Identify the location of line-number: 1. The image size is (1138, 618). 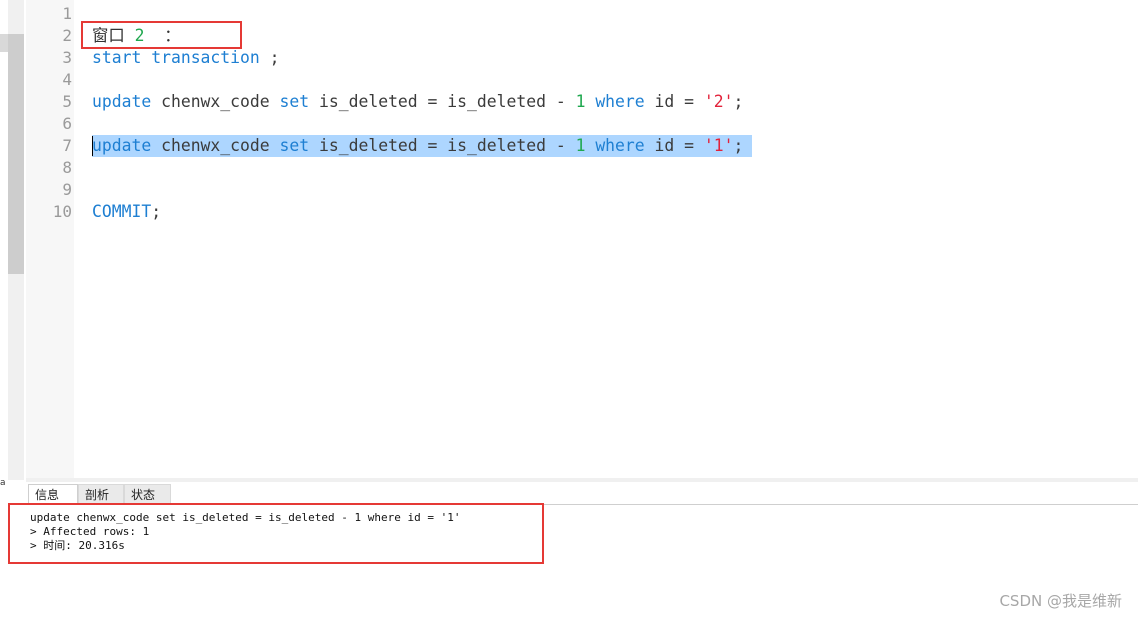
(67, 13).